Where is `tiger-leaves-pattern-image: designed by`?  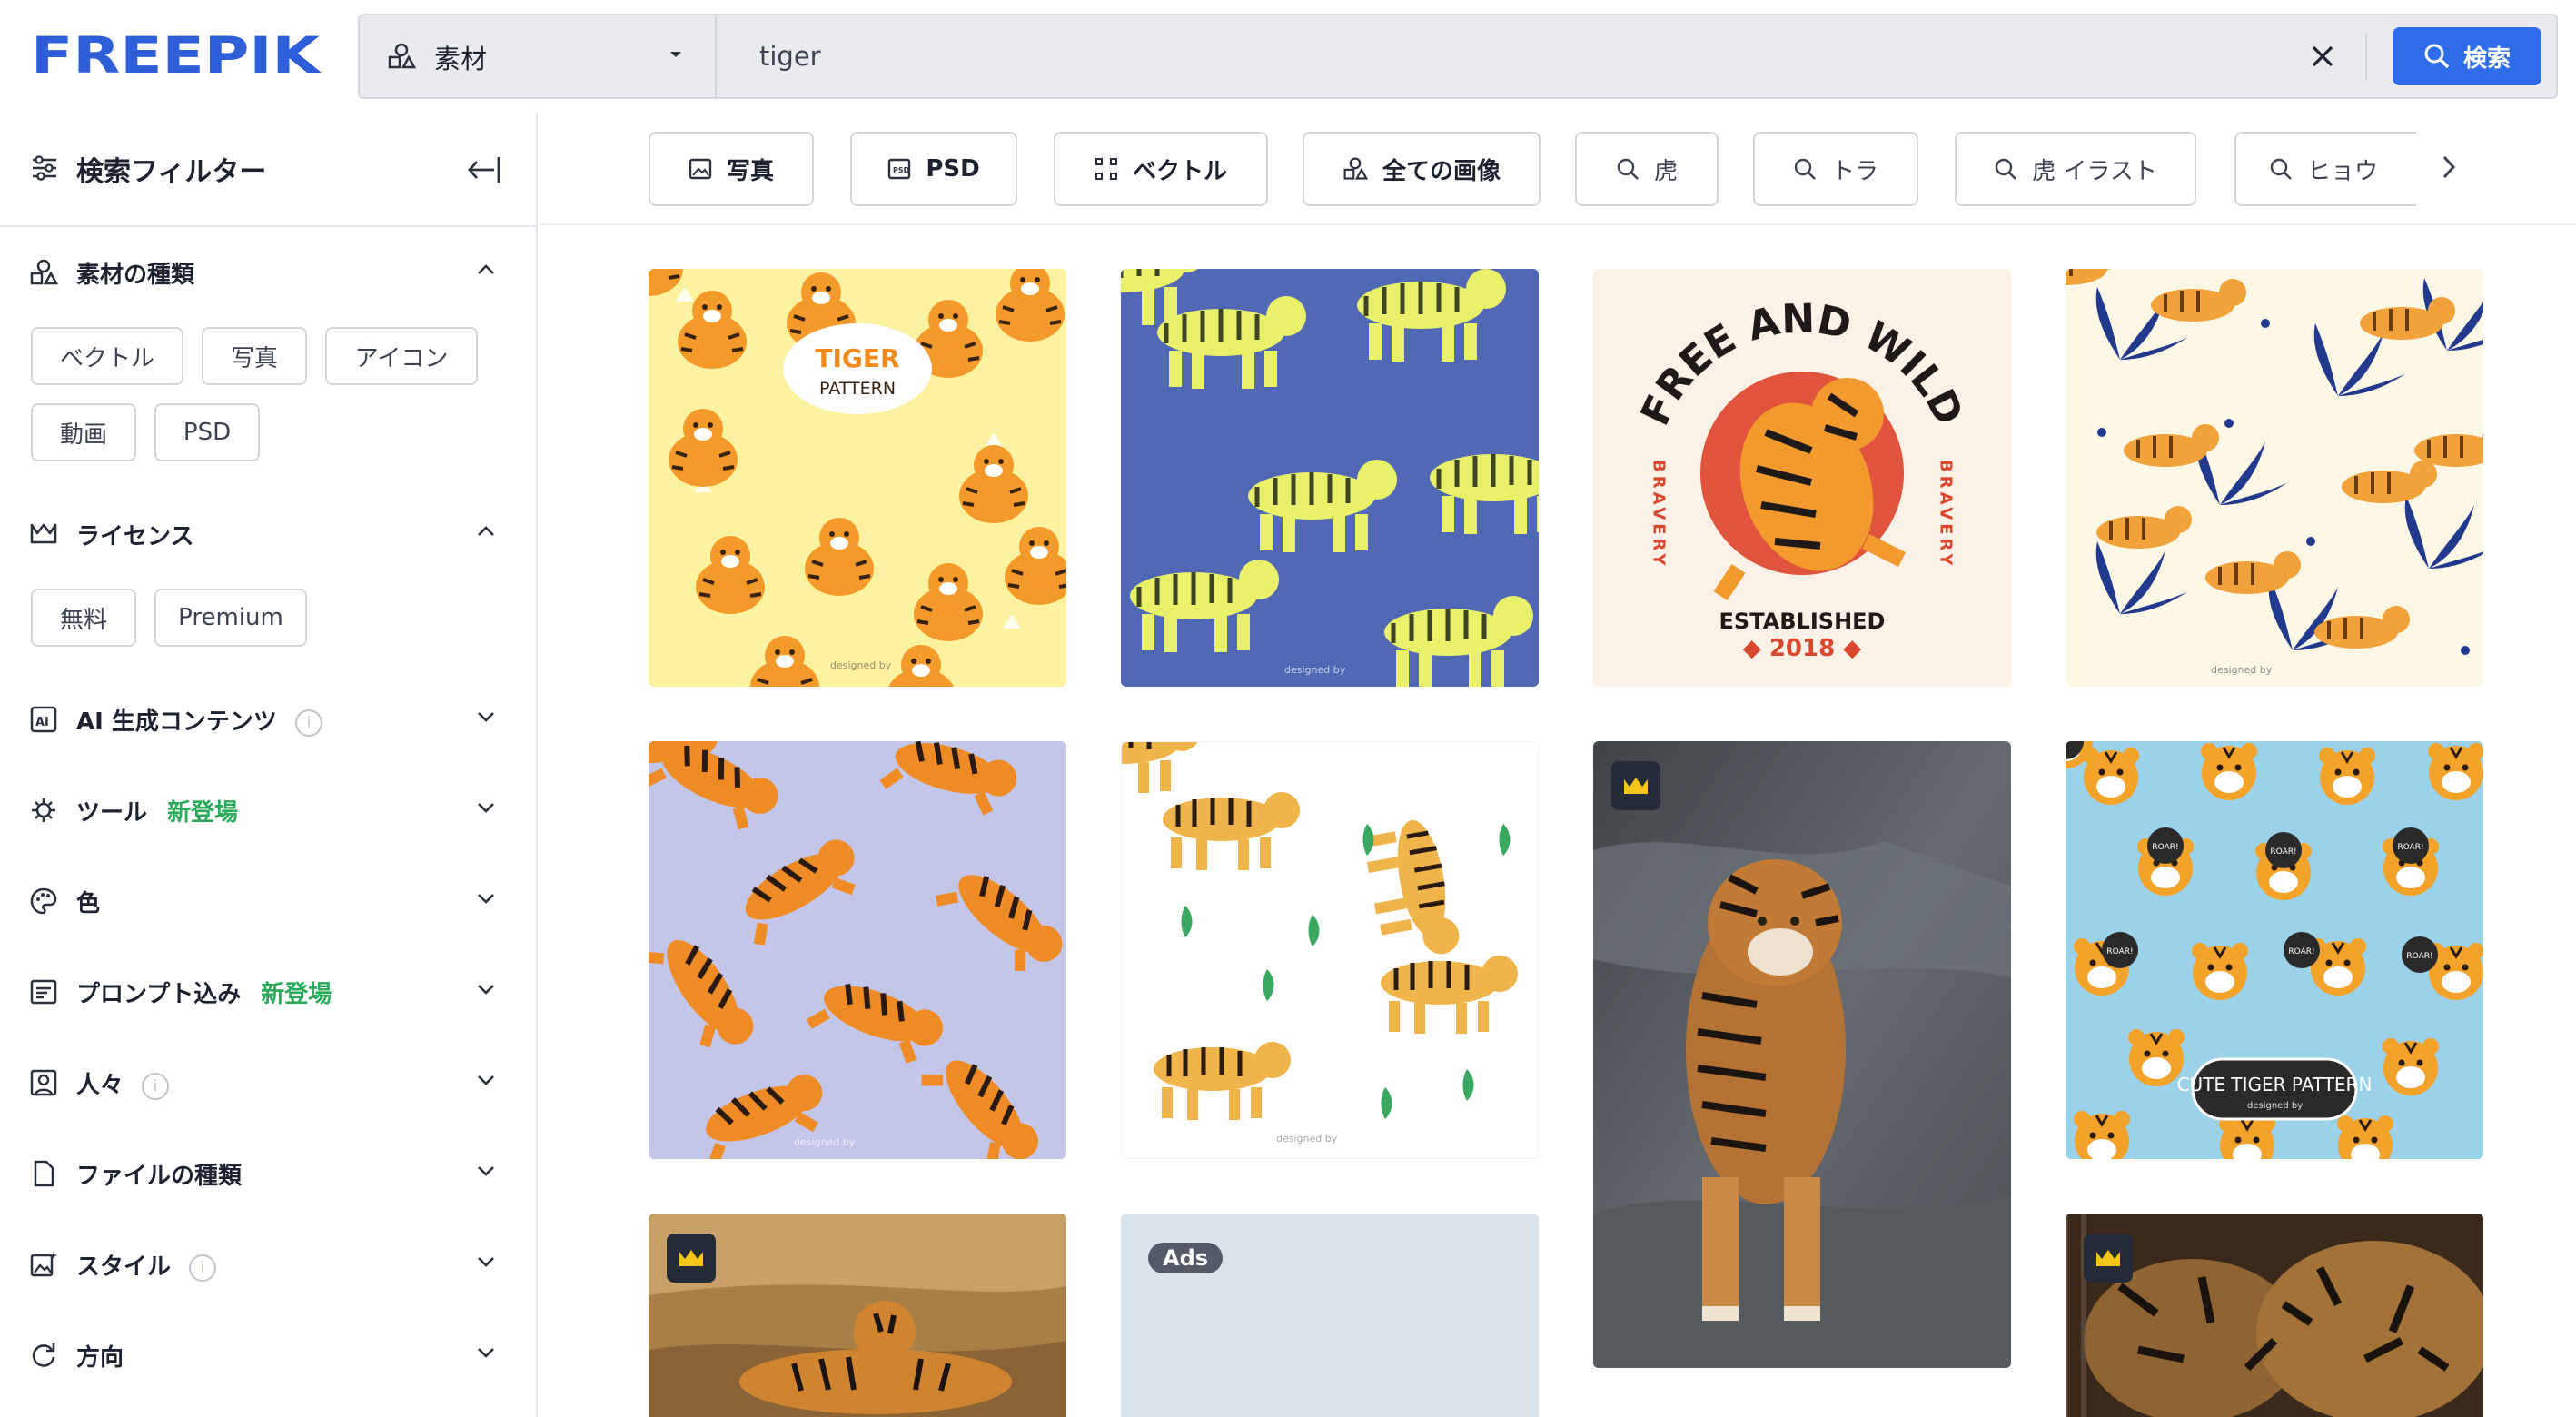 tiger-leaves-pattern-image: designed by is located at coordinates (2274, 478).